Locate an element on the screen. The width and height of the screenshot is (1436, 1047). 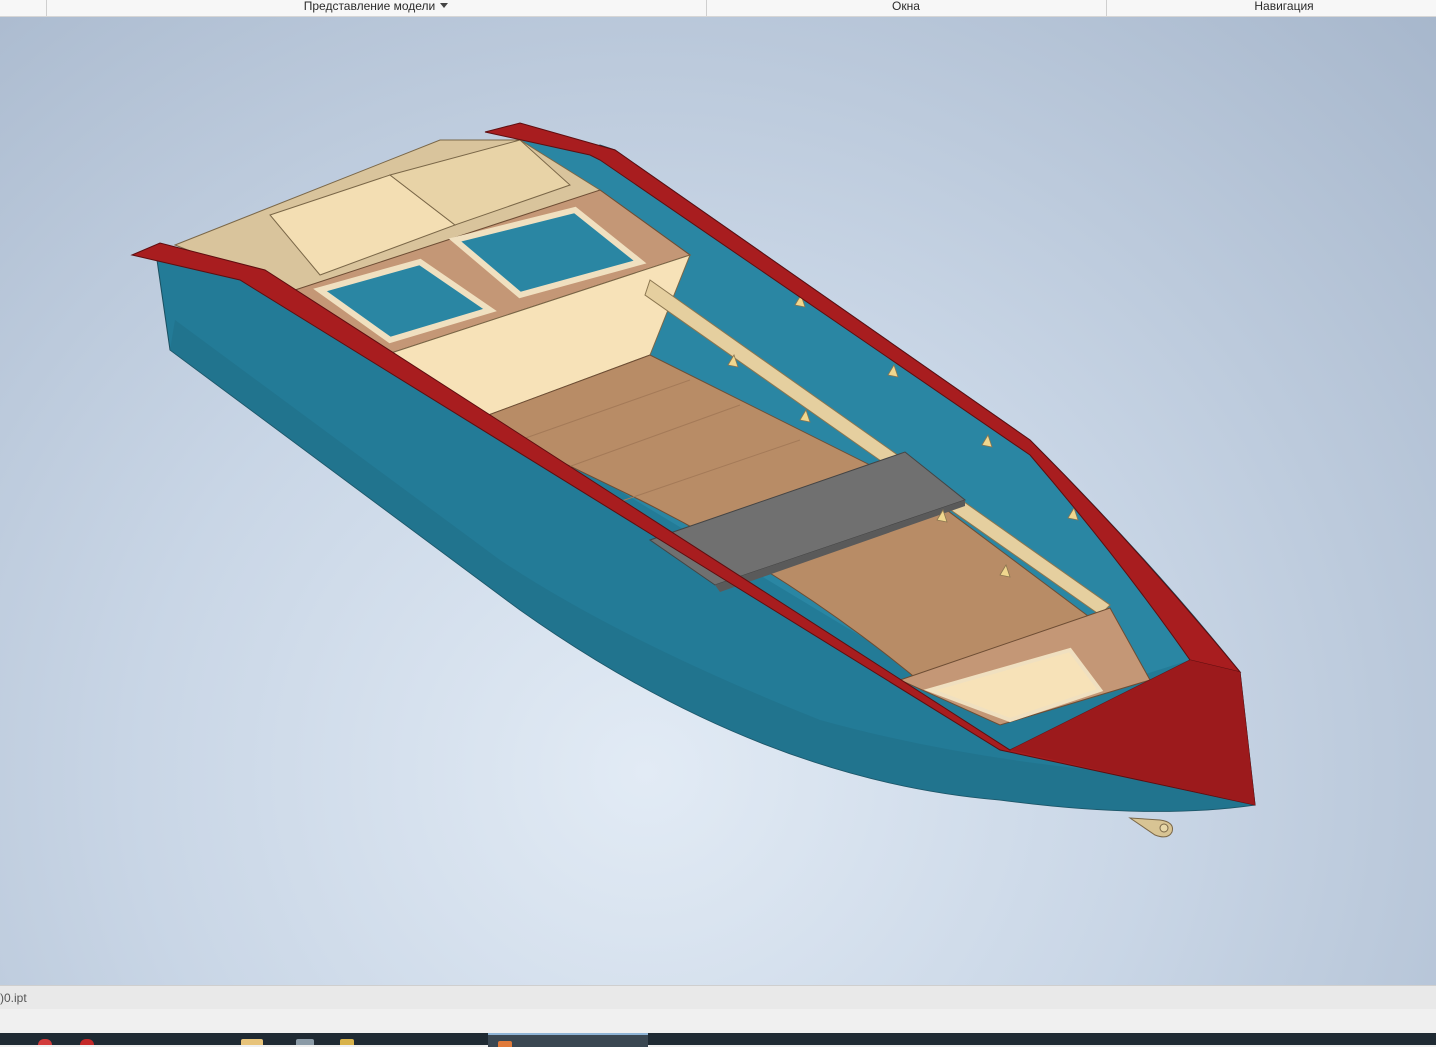
ribbon-group-windows: Окна is located at coordinates (906, 8).